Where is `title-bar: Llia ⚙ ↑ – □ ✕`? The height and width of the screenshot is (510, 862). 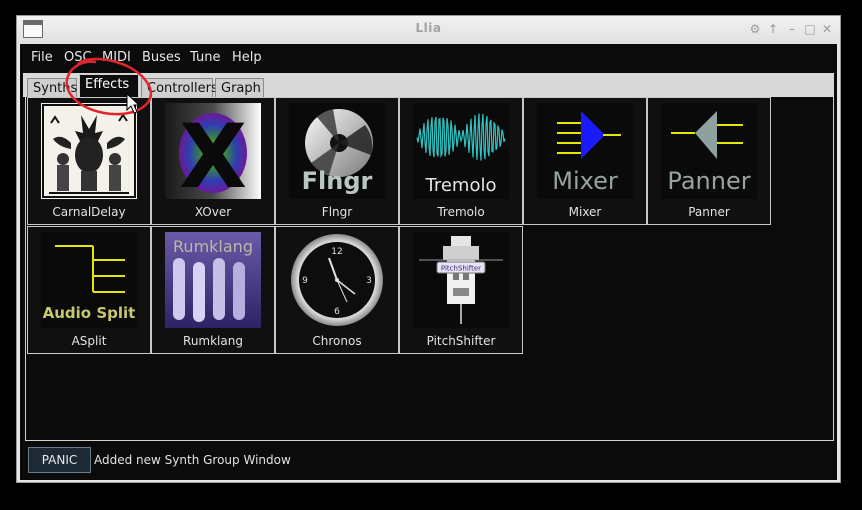
title-bar: Llia ⚙ ↑ – □ ✕ is located at coordinates (428, 29).